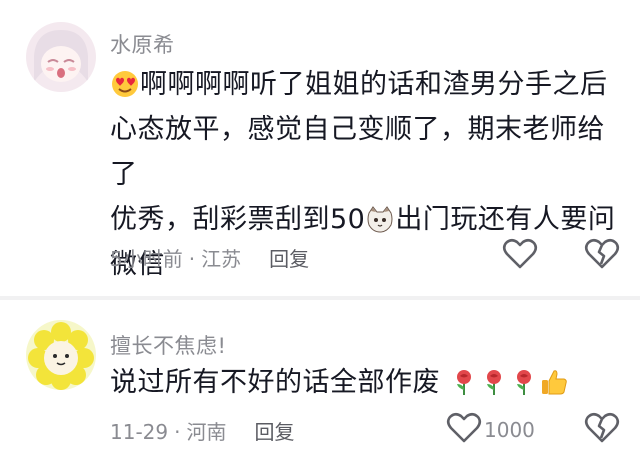 The height and width of the screenshot is (461, 640). I want to click on comment-location: 江苏, so click(221, 259).